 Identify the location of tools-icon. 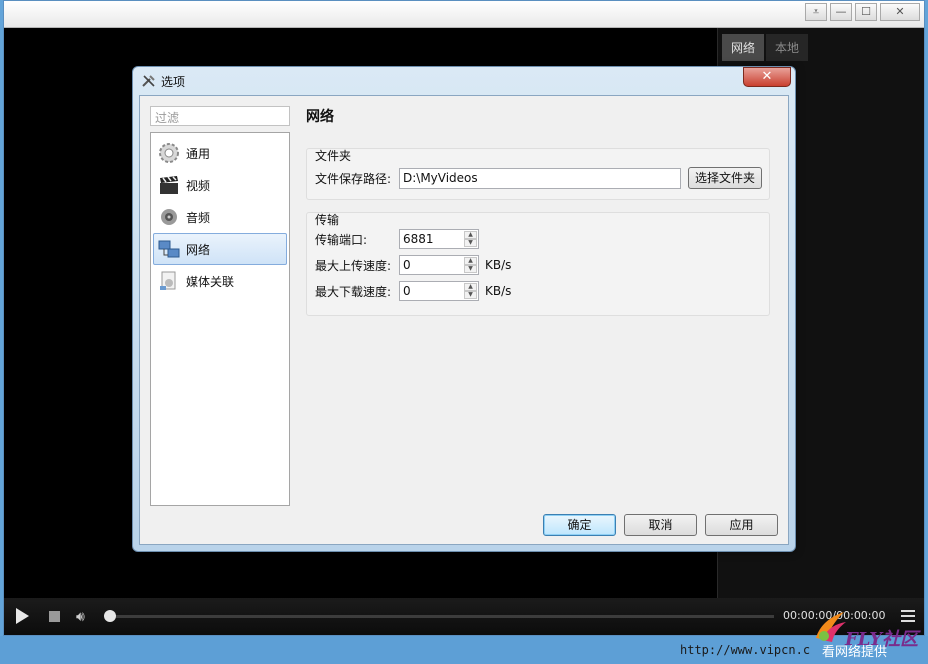
(148, 81).